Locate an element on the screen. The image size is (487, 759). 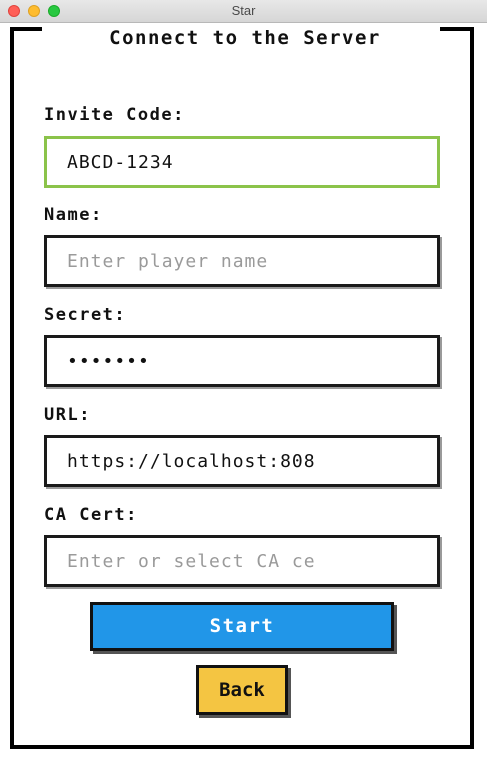
secret-field is located at coordinates (242, 361).